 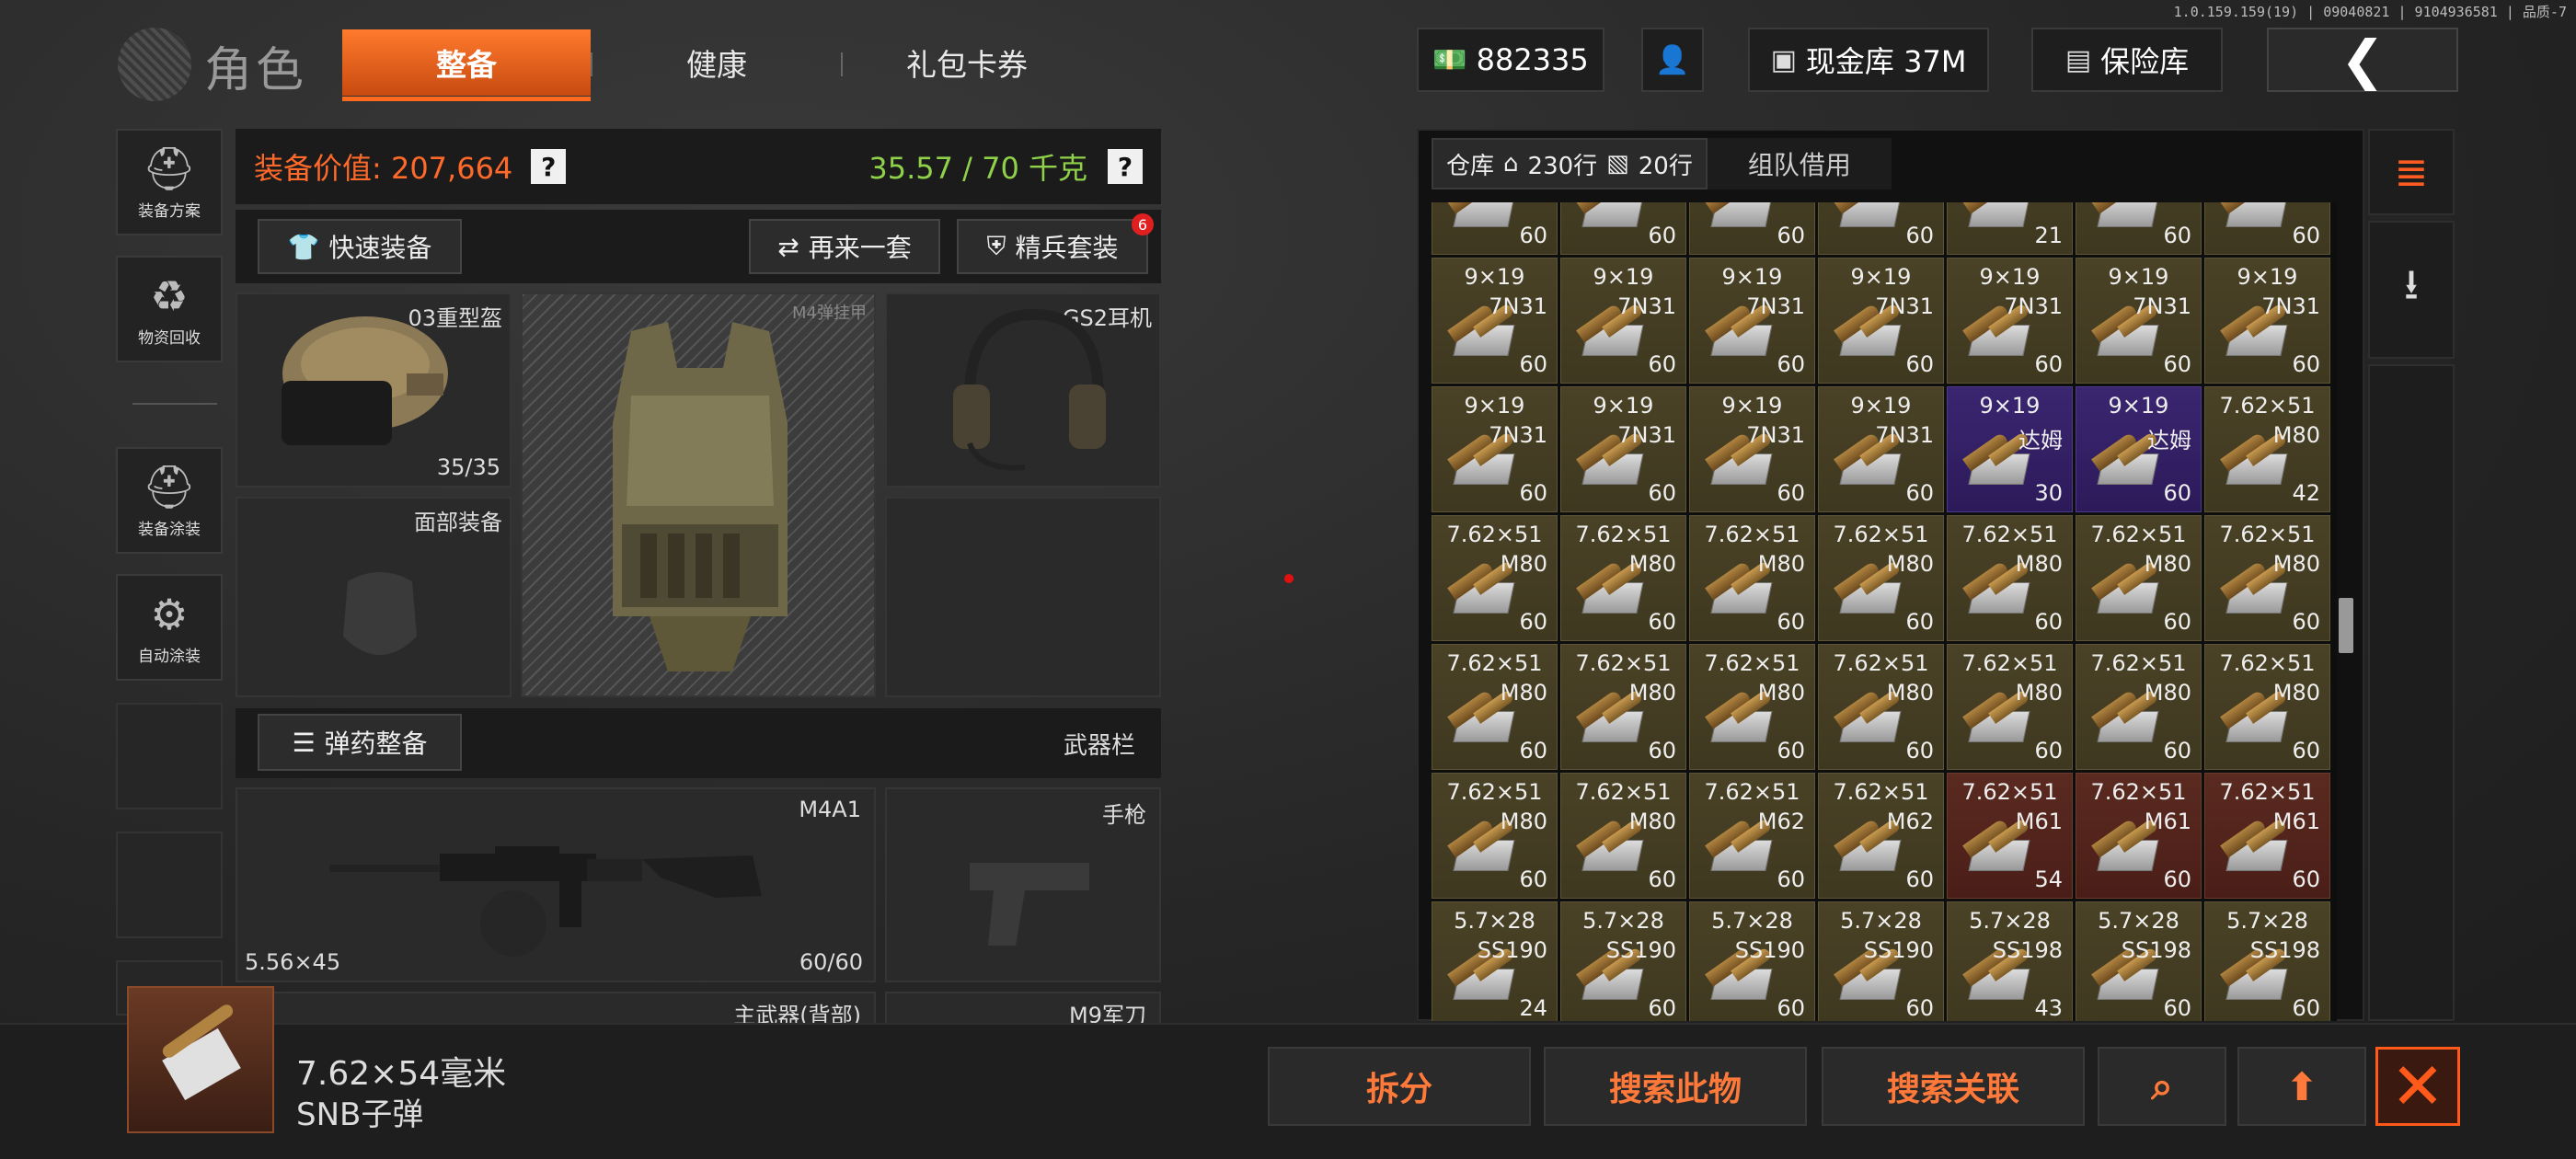 What do you see at coordinates (374, 390) in the screenshot?
I see `helmet-slot: 03重型盔 35/35` at bounding box center [374, 390].